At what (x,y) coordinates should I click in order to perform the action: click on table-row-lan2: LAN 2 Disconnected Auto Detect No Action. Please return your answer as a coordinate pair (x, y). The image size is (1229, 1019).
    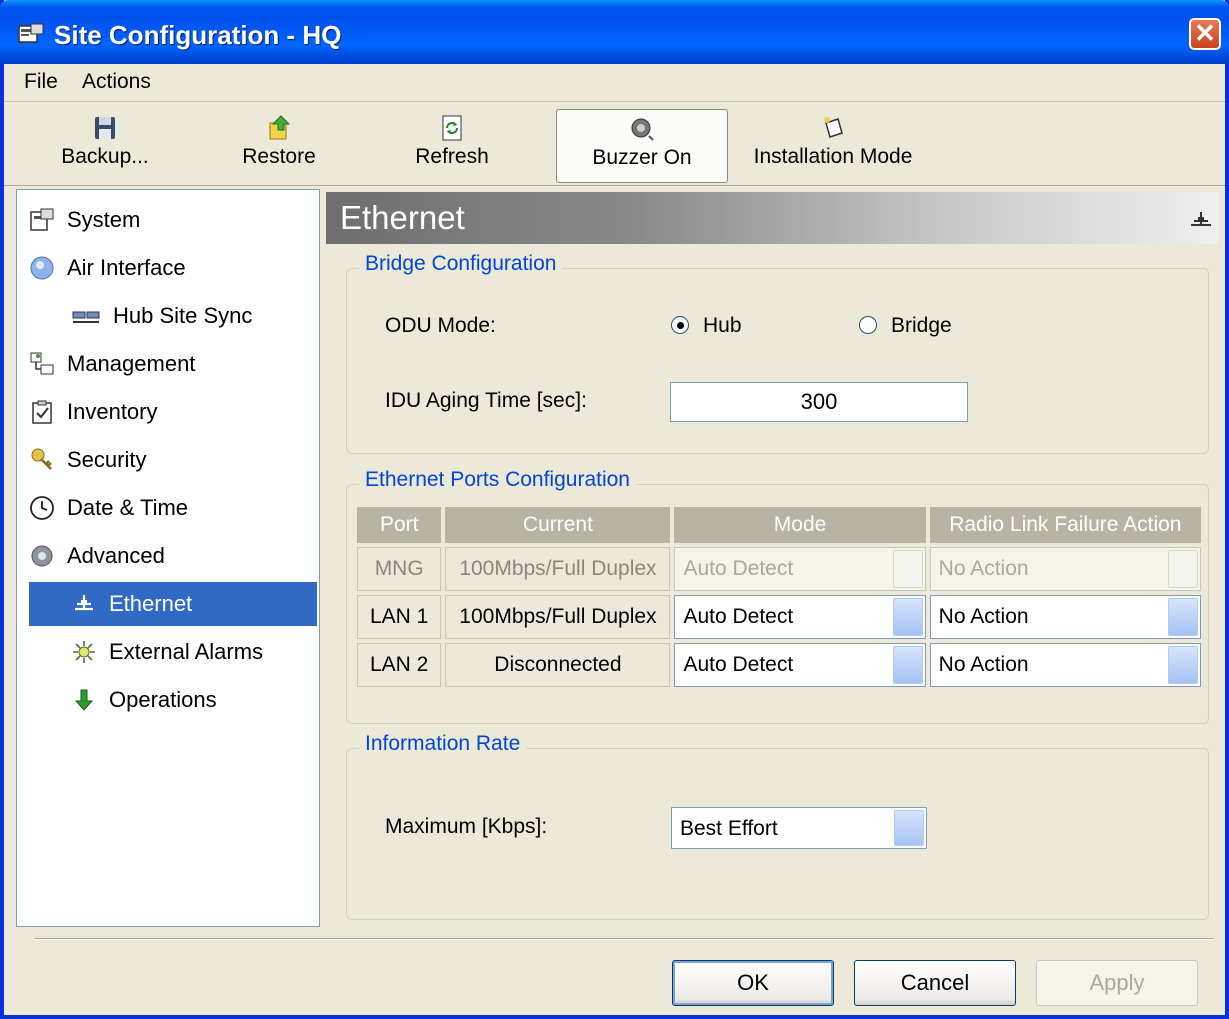
    Looking at the image, I should click on (779, 665).